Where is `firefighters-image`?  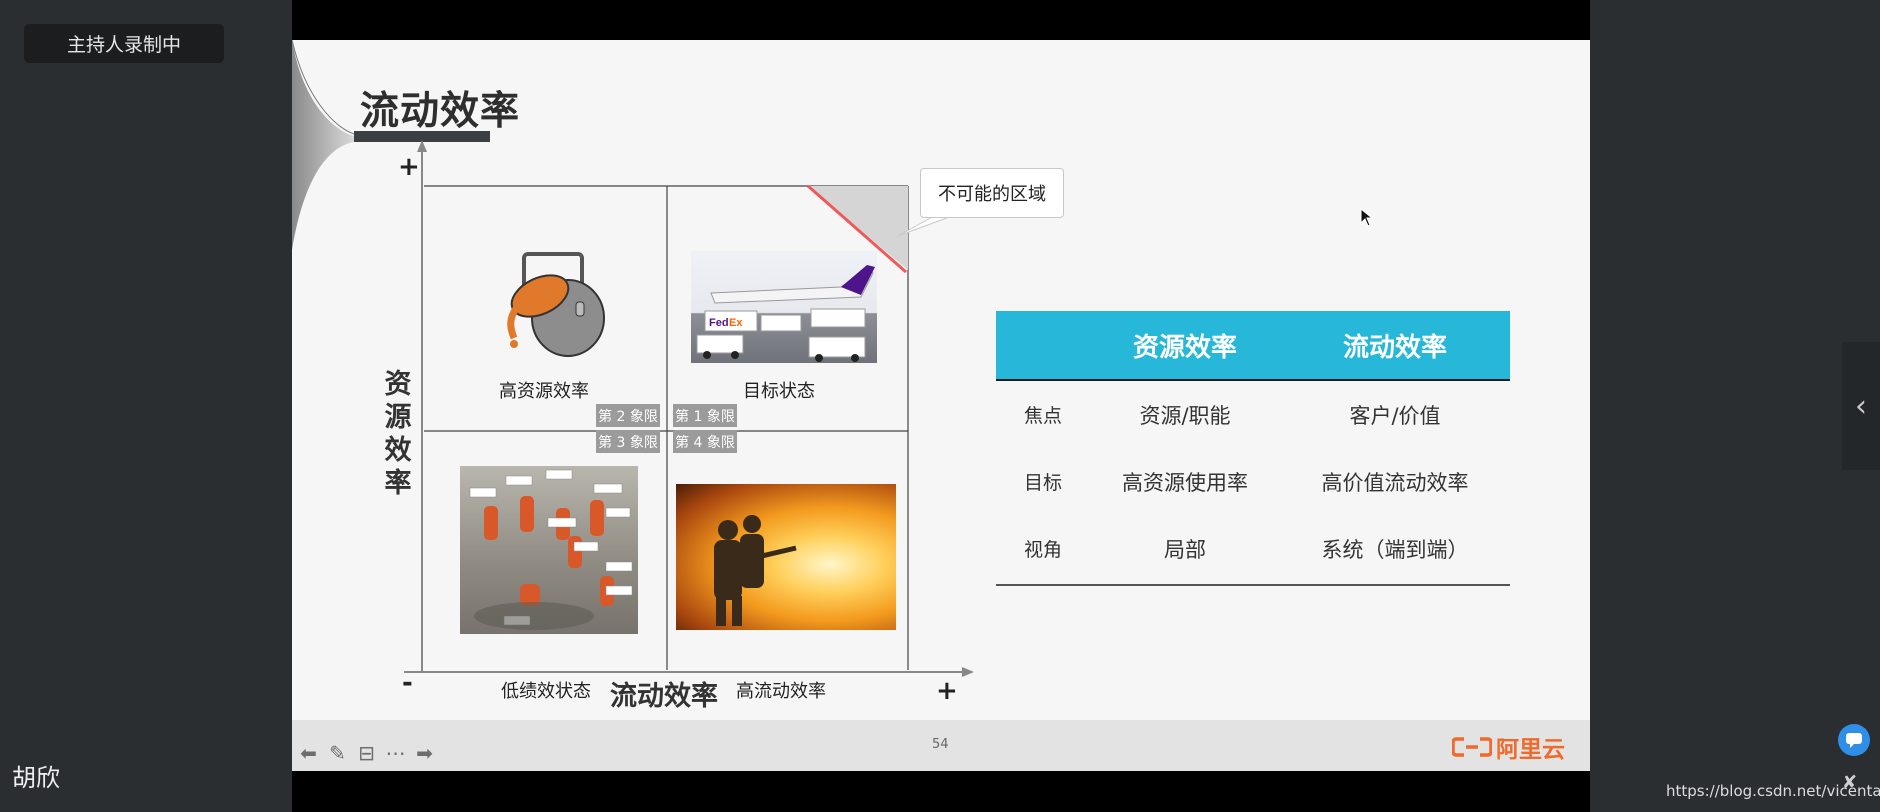 firefighters-image is located at coordinates (786, 557).